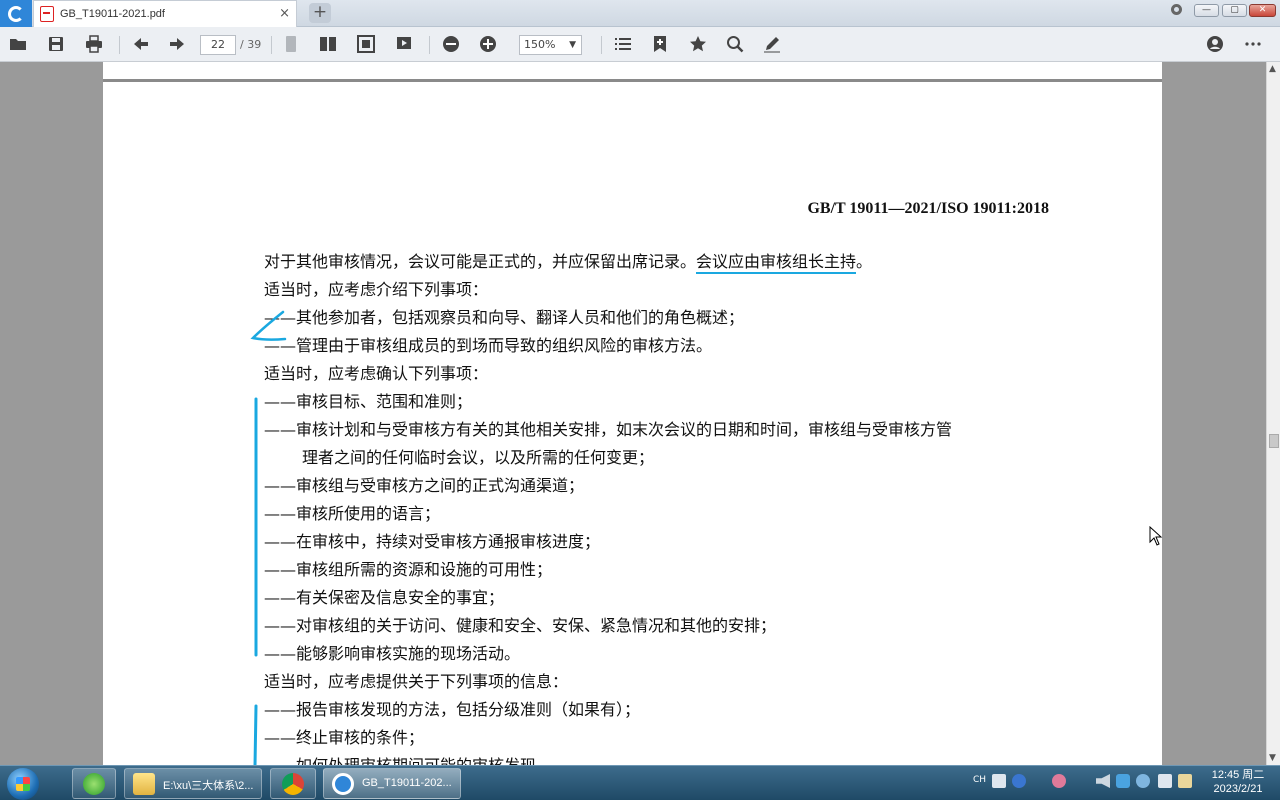 The height and width of the screenshot is (800, 1280). What do you see at coordinates (376, 289) in the screenshot?
I see `text-line: 适当时，应考虑介绍下列事项：` at bounding box center [376, 289].